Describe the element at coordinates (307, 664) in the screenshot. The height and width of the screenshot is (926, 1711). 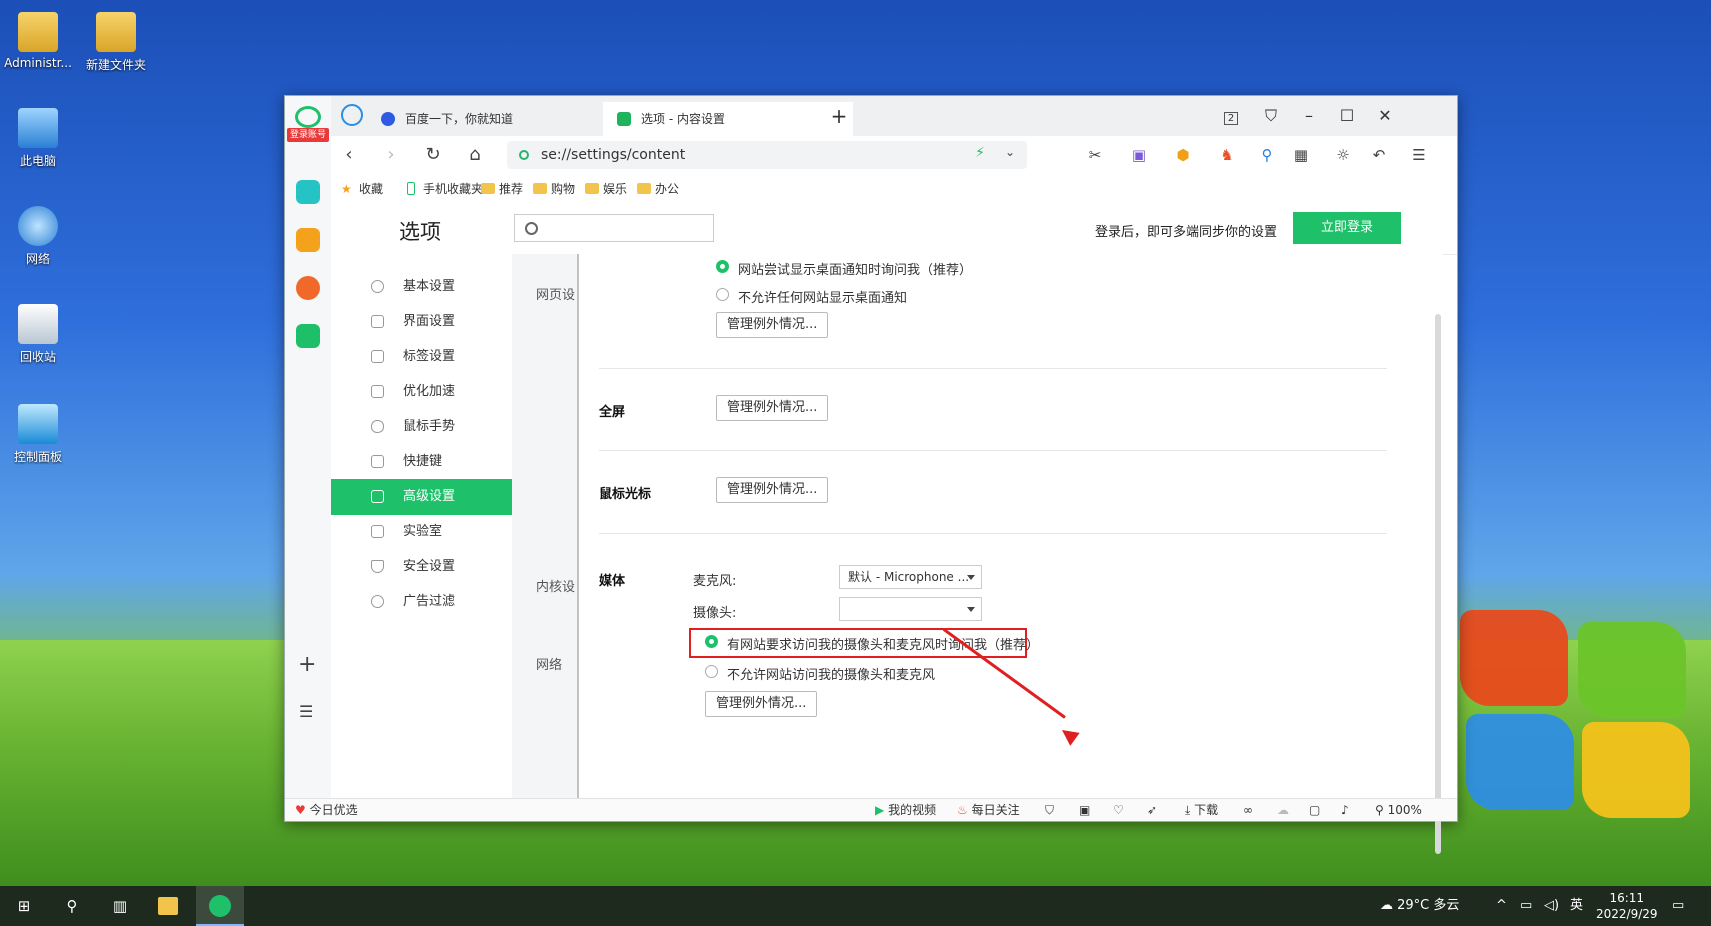
I see `sidebar-plus-icon: +` at that location.